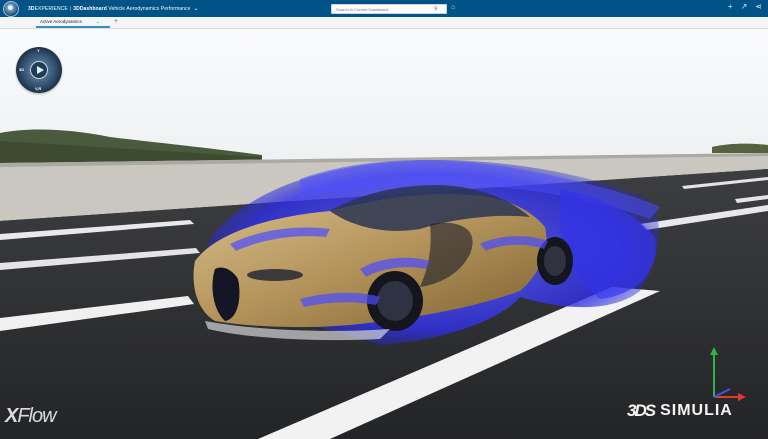 This screenshot has height=439, width=768. Describe the element at coordinates (758, 6) in the screenshot. I see `network-icon: ⋖` at that location.